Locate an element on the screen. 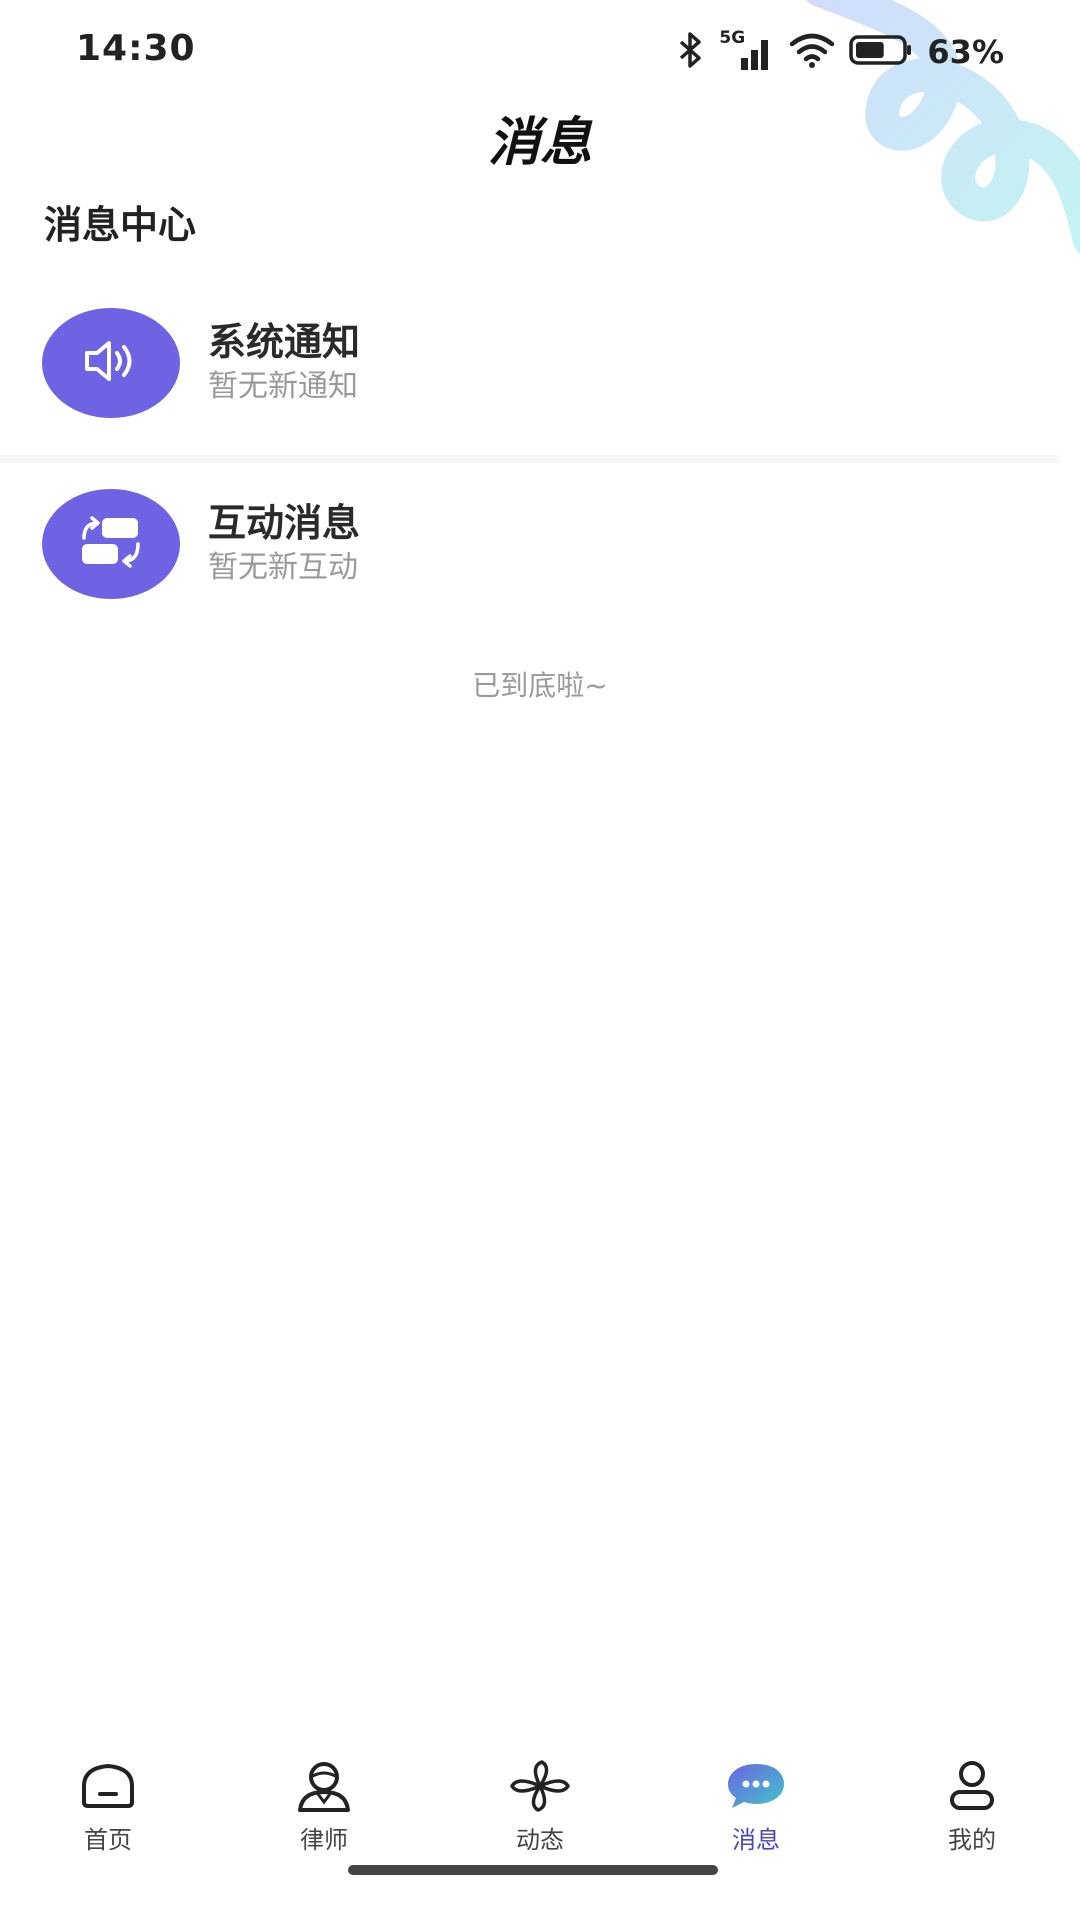 The image size is (1080, 1920). tab-feed: 动态 is located at coordinates (540, 1808).